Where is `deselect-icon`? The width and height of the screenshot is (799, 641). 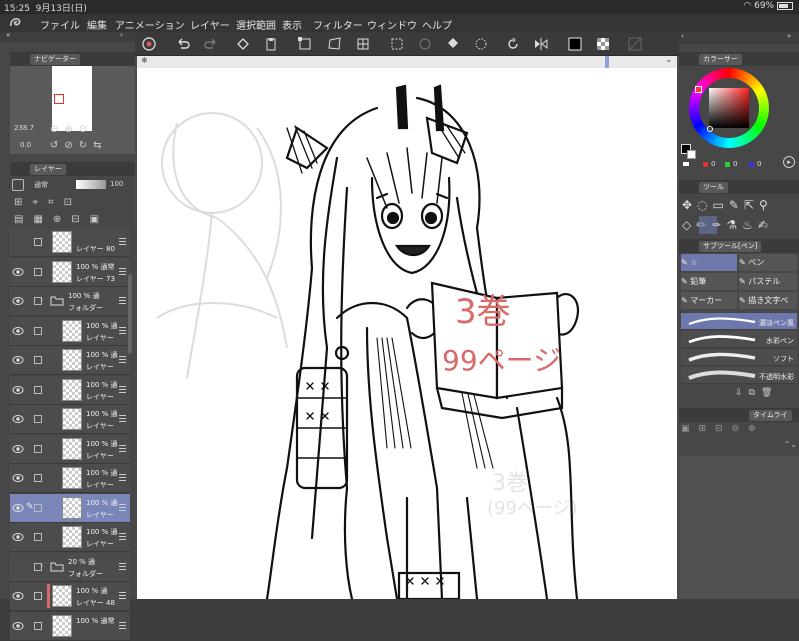 deselect-icon is located at coordinates (425, 44).